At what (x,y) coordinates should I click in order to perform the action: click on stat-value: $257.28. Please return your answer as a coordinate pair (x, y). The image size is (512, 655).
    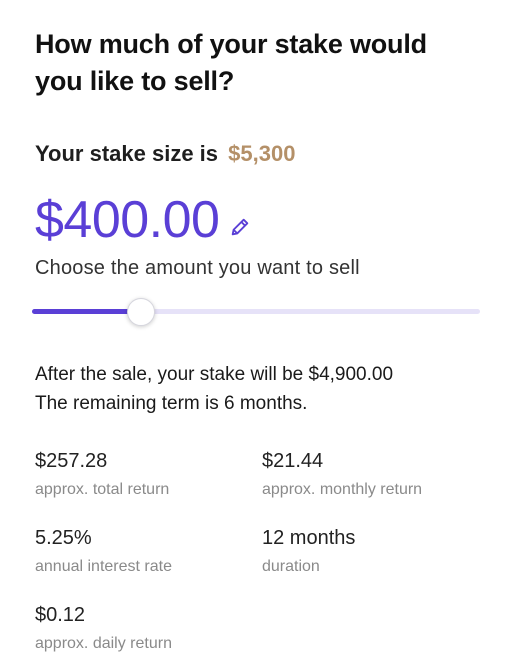
    Looking at the image, I should click on (71, 461).